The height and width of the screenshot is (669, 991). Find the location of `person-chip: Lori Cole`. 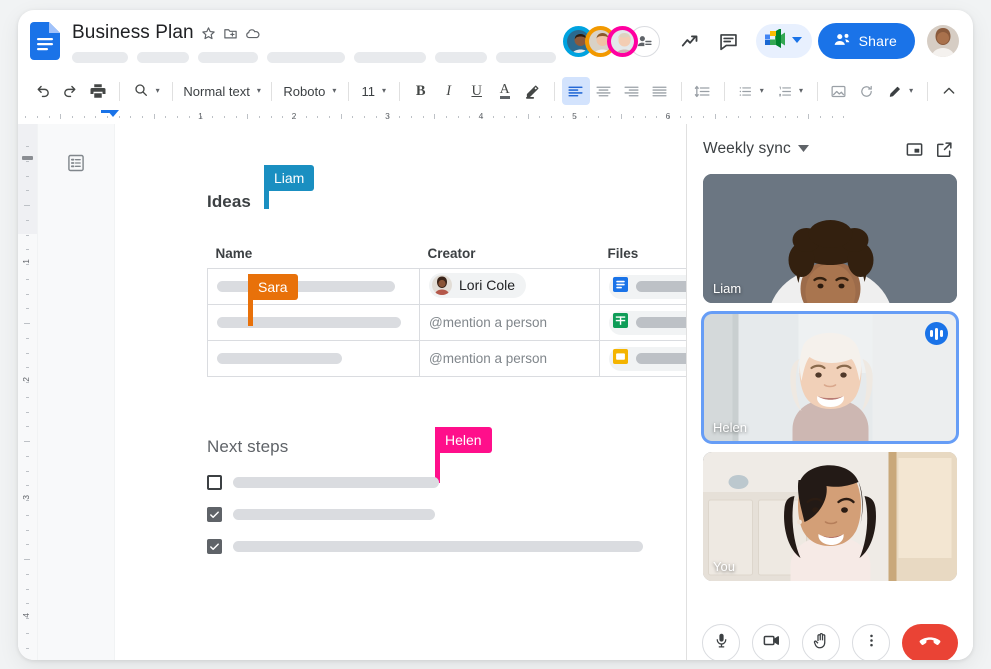

person-chip: Lori Cole is located at coordinates (478, 285).